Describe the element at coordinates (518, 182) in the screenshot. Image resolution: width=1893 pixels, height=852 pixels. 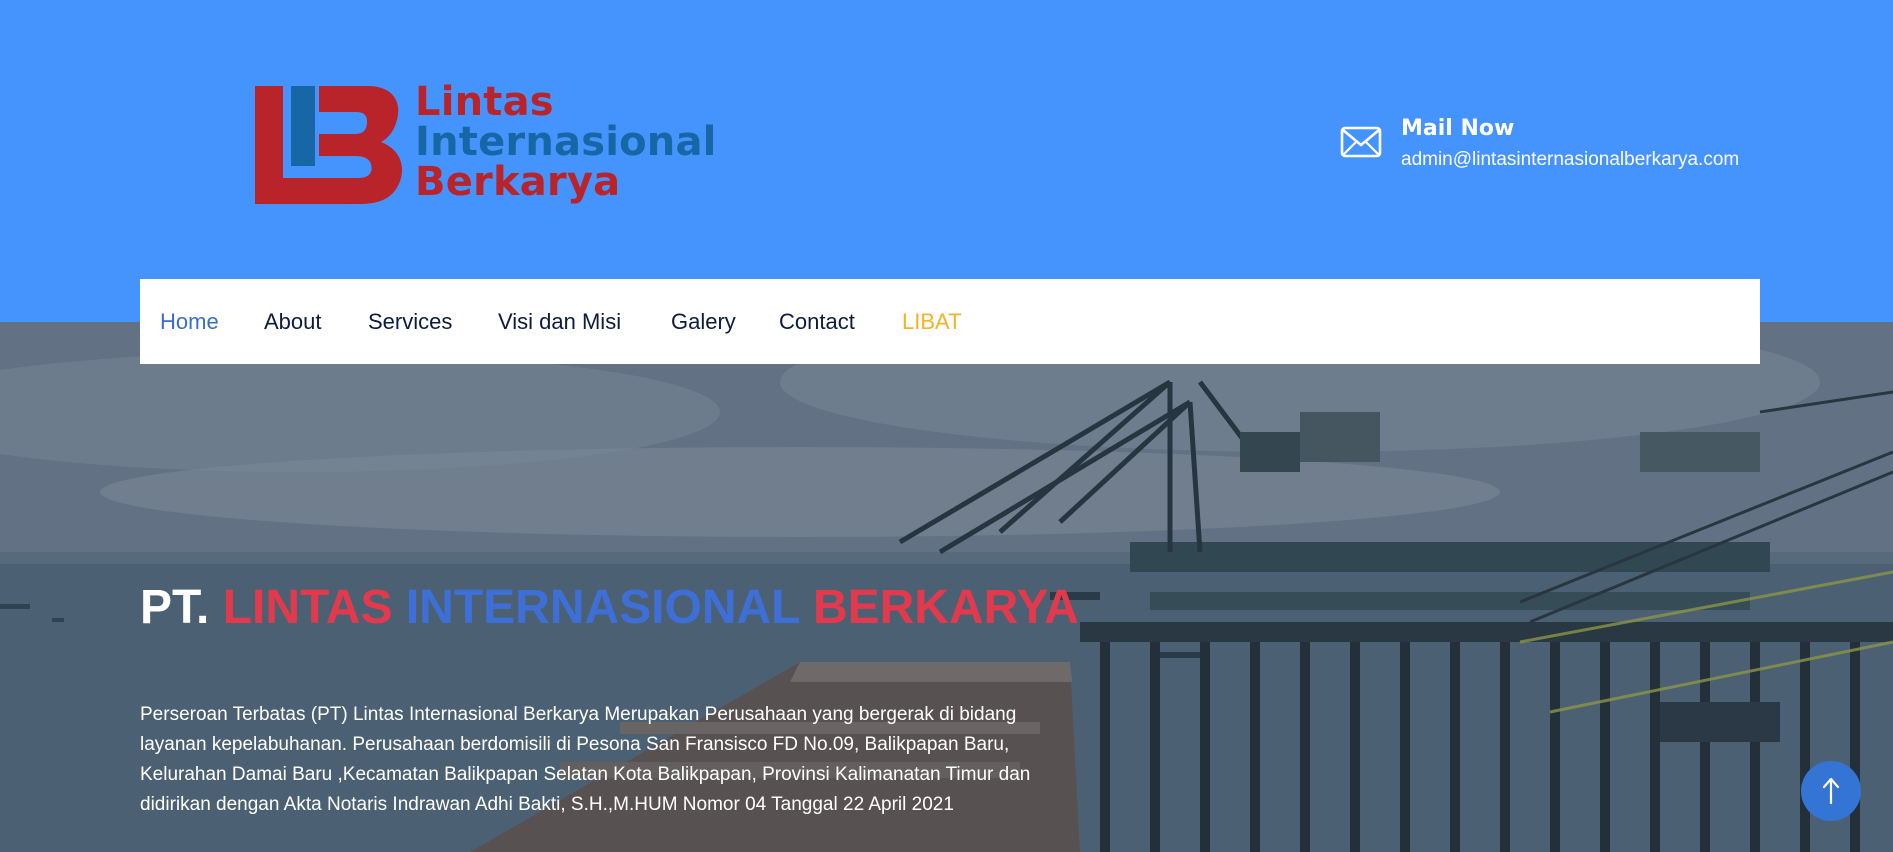
I see `logo-line-3: Berkarya` at that location.